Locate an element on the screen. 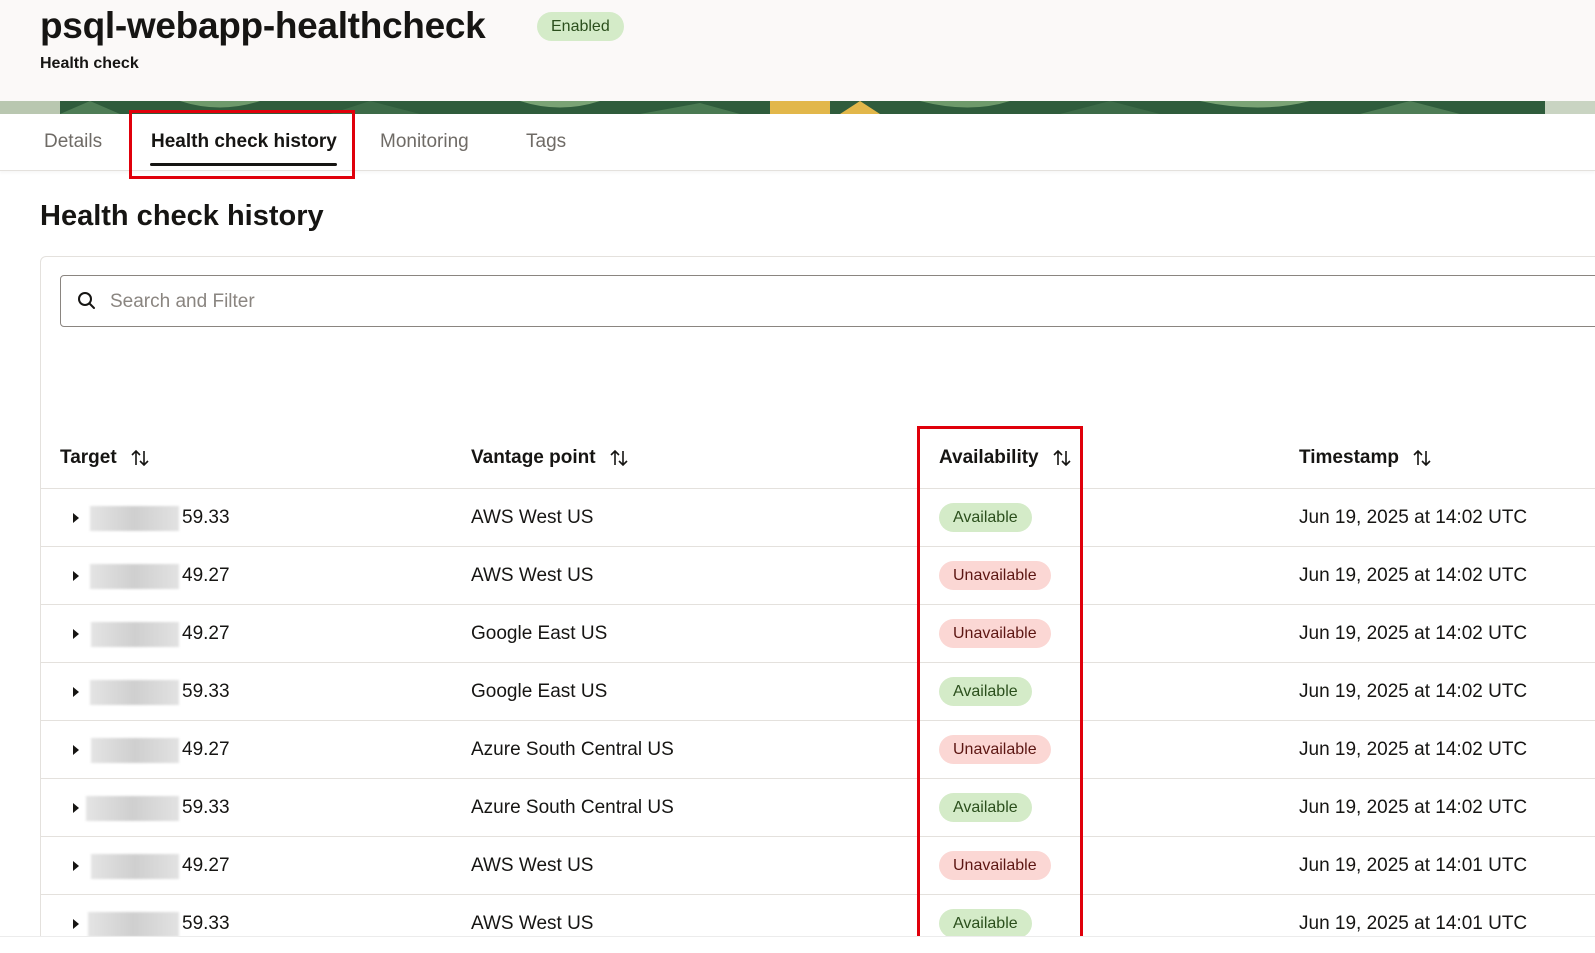 The width and height of the screenshot is (1595, 953). tab-details: Details is located at coordinates (73, 142).